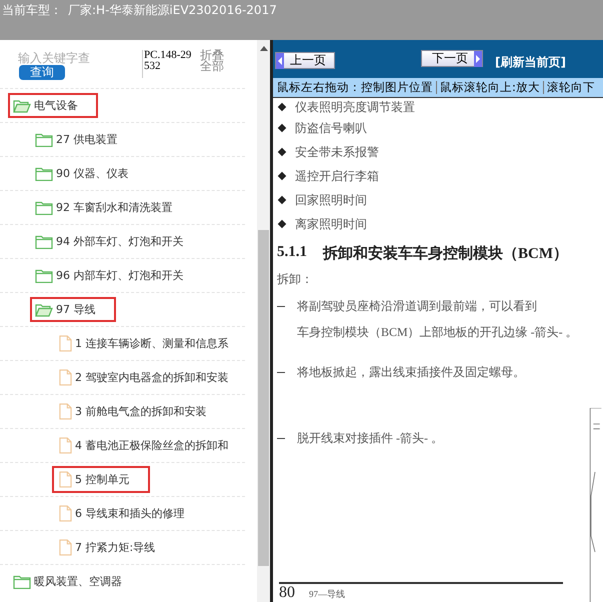  I want to click on page-number: 80, so click(287, 593).